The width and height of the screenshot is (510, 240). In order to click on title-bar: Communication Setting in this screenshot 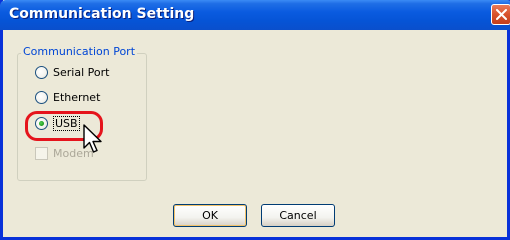, I will do `click(255, 15)`.